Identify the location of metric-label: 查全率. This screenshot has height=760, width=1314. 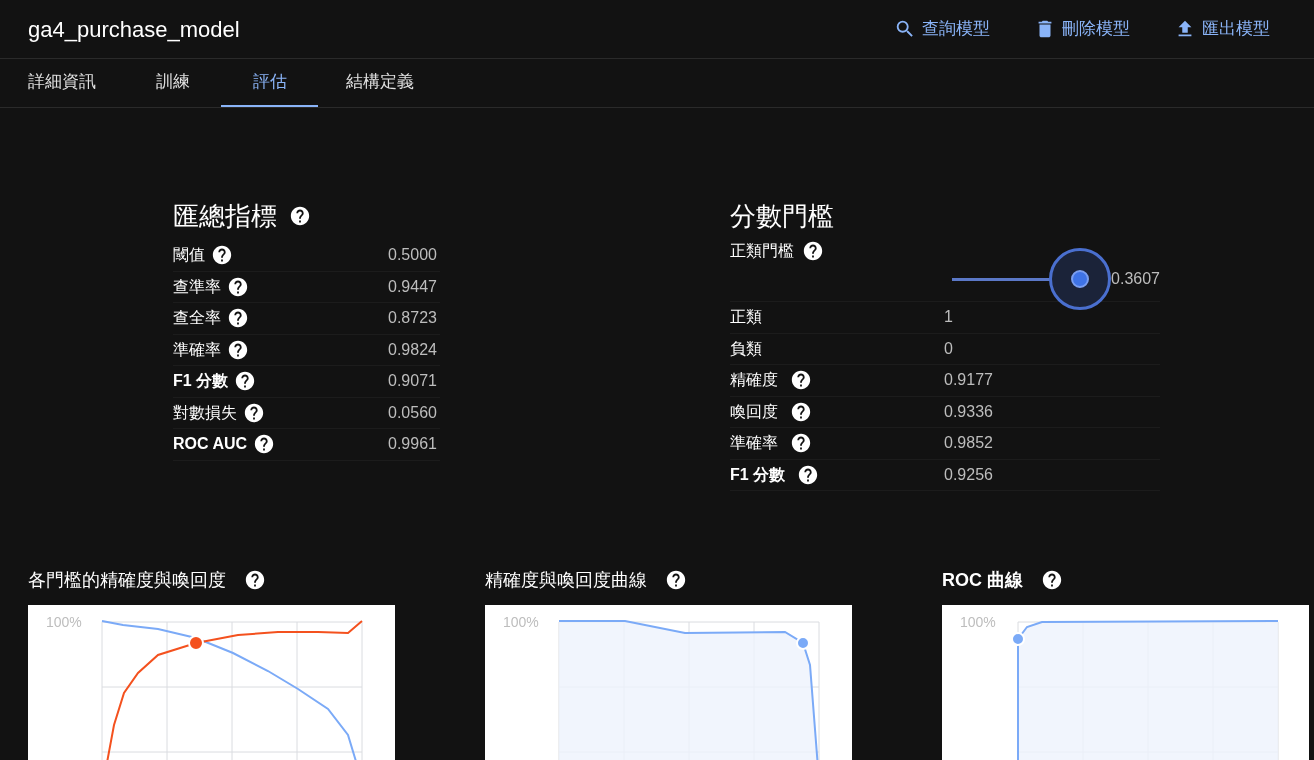
(197, 318).